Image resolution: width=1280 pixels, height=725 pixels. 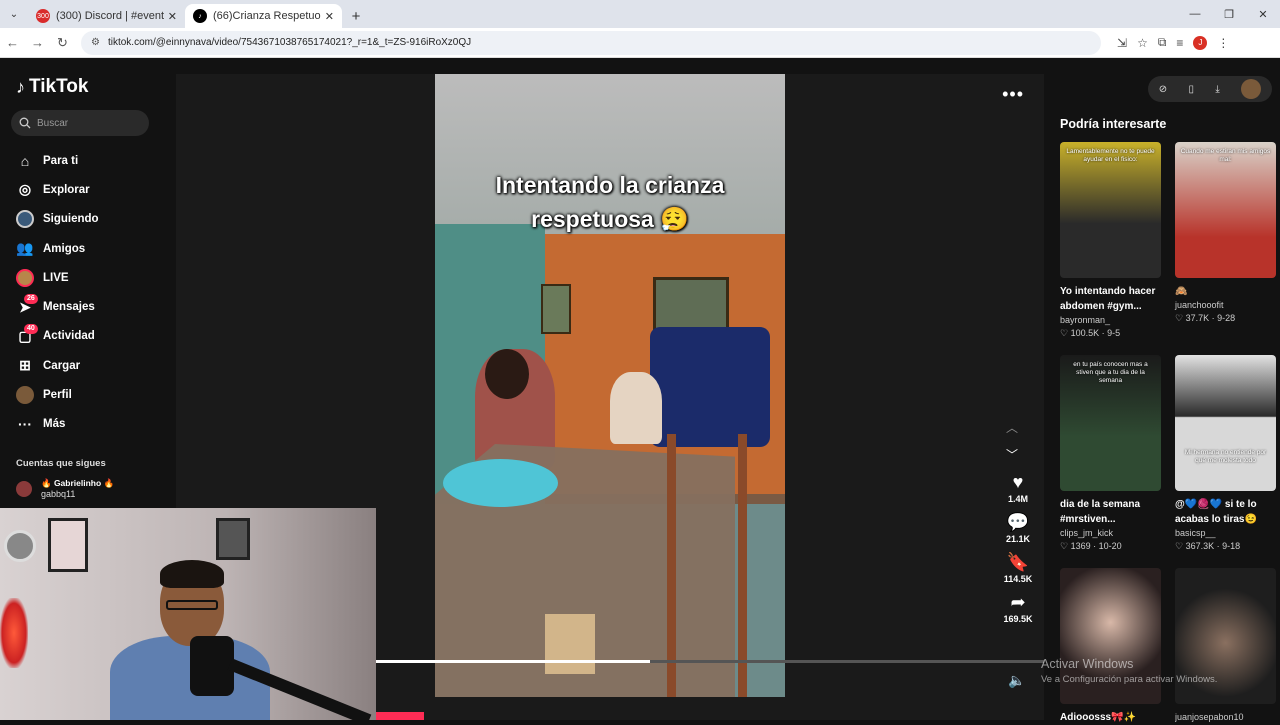 What do you see at coordinates (710, 661) in the screenshot?
I see `video-progress-bar` at bounding box center [710, 661].